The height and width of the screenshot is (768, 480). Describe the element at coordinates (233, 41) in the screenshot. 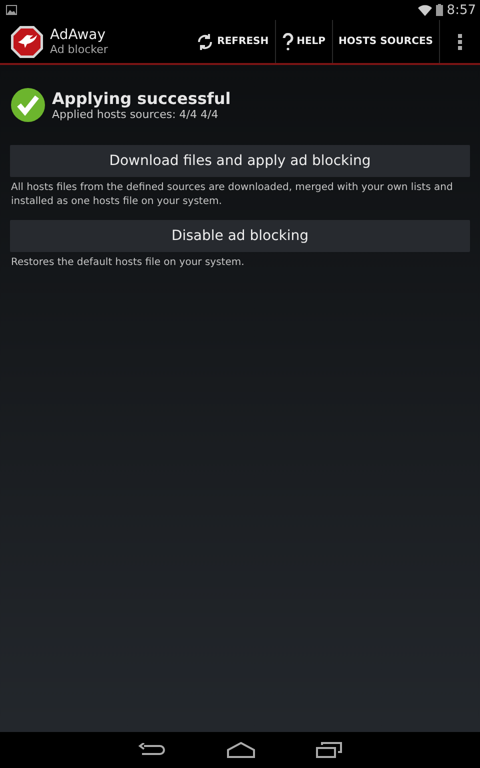

I see `action-button: REFRESH` at that location.